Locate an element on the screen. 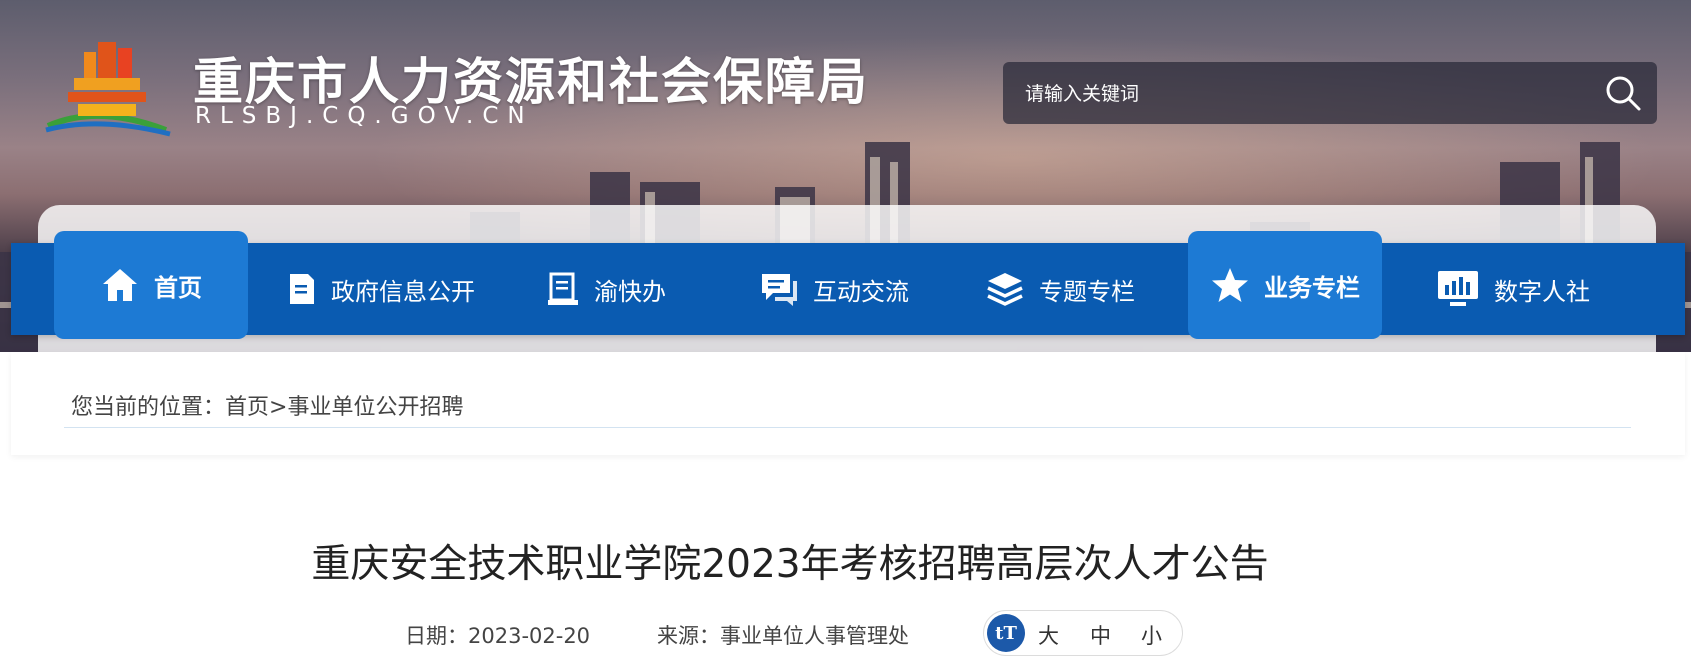  site-domain: RLSBJ.CQ.GOV.CN is located at coordinates (364, 116).